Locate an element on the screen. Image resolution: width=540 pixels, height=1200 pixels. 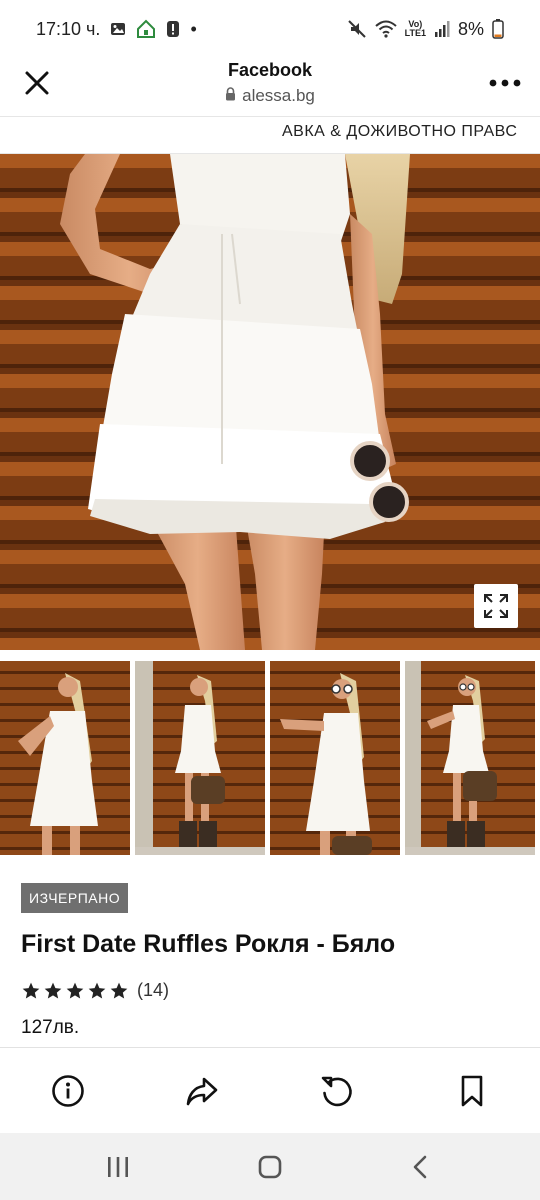
more-options-icon is located at coordinates (505, 83).